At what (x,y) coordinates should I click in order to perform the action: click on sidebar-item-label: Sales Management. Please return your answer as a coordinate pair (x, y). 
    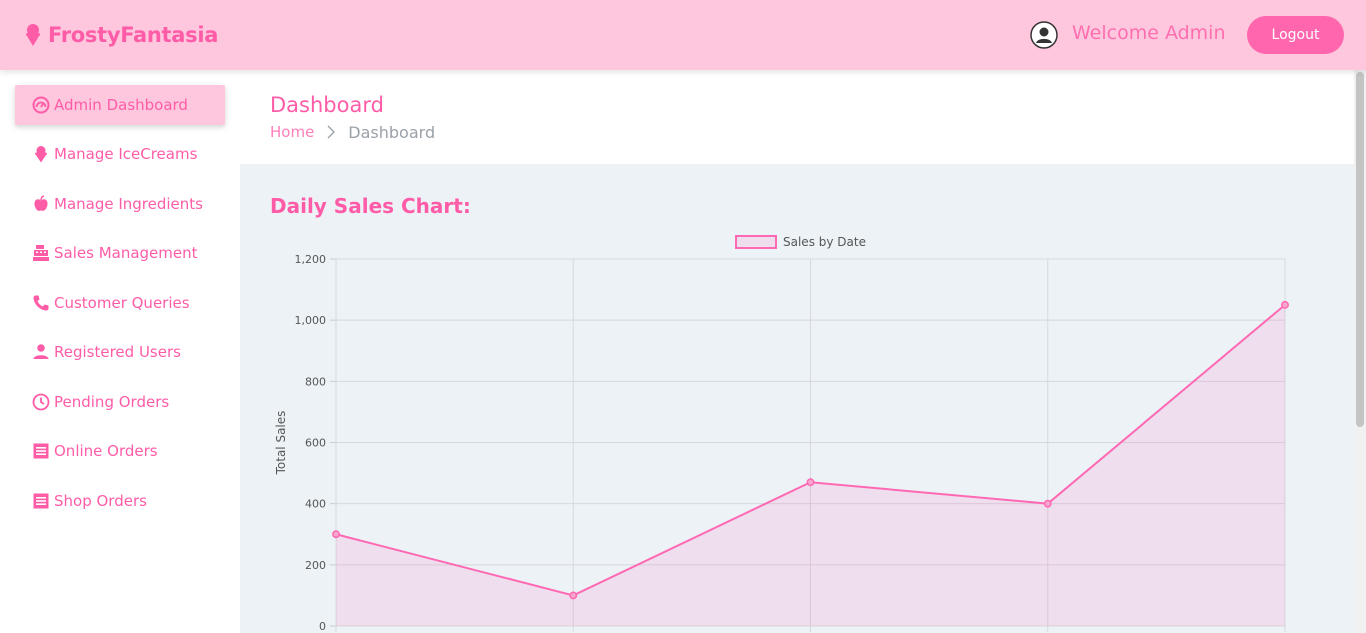
    Looking at the image, I should click on (126, 253).